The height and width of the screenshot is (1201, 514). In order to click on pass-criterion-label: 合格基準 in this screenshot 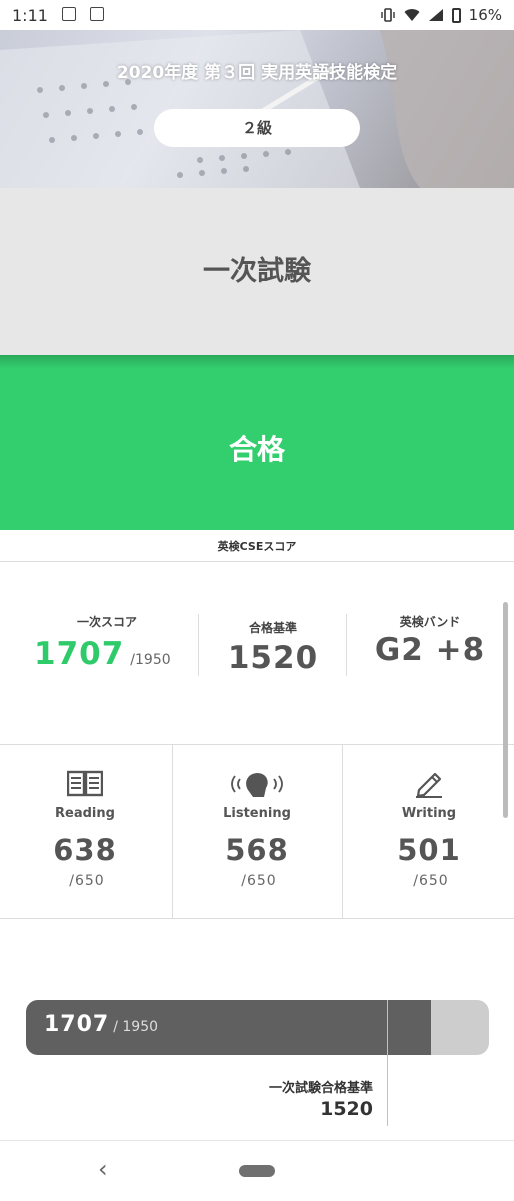, I will do `click(272, 628)`.